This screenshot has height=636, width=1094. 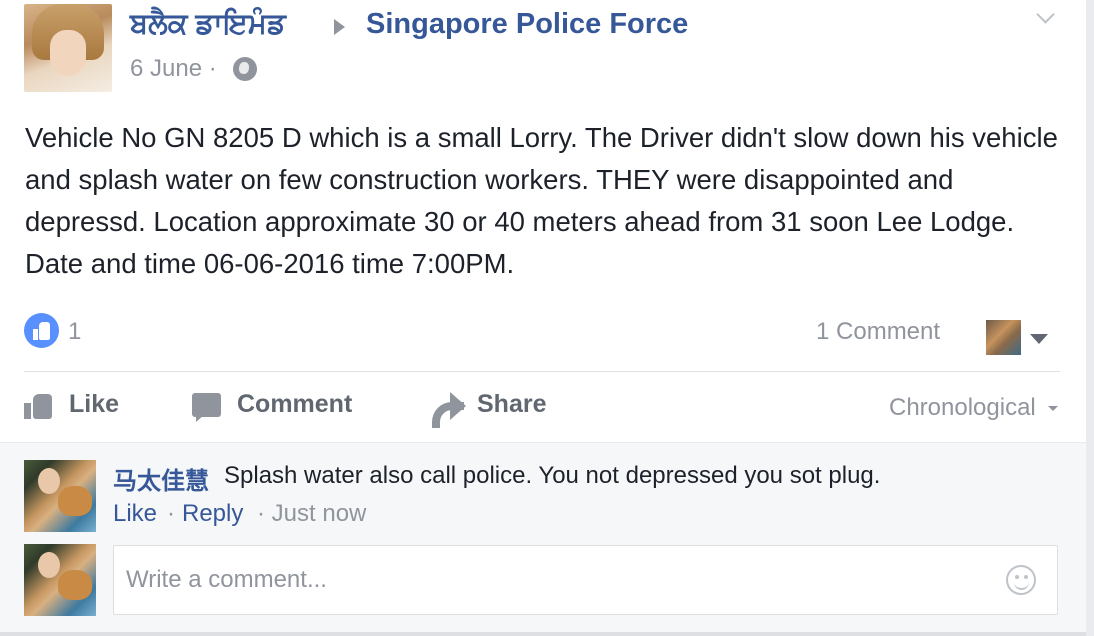 What do you see at coordinates (173, 69) in the screenshot?
I see `post-timestamp: 6 June ·` at bounding box center [173, 69].